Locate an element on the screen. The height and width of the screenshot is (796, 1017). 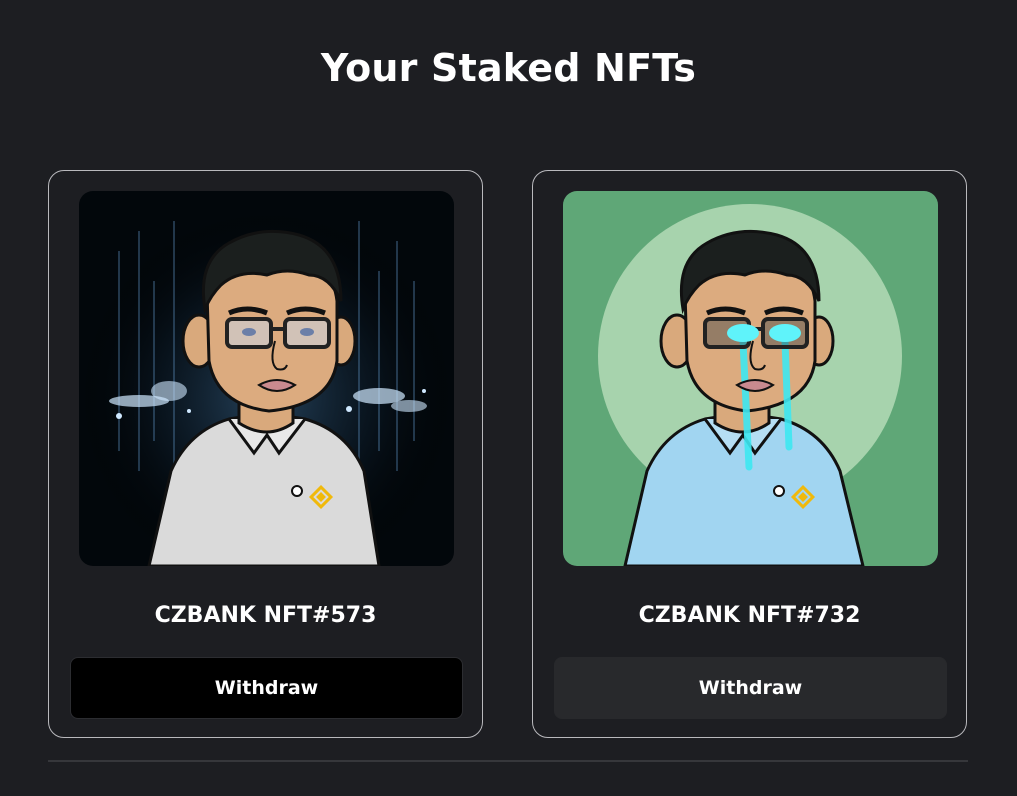
page-title: Your Staked NFTs is located at coordinates (508, 68).